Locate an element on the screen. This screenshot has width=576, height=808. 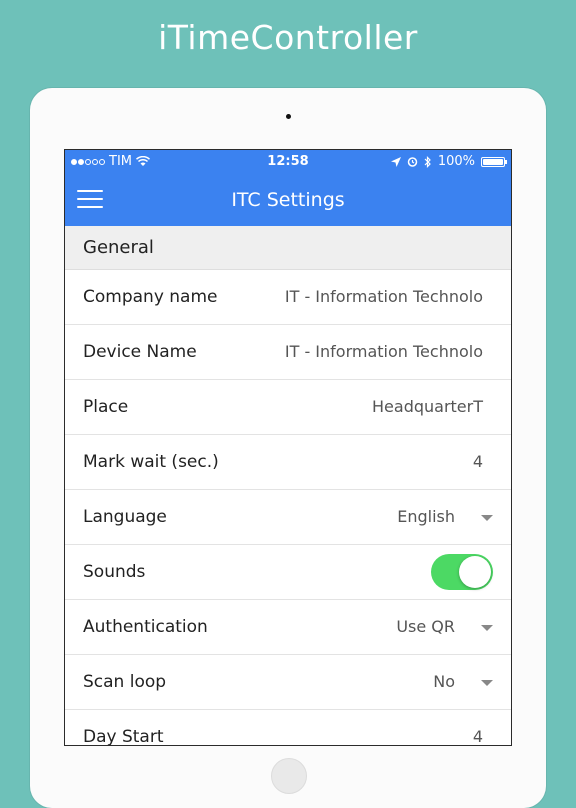
setting-label: Authentication is located at coordinates (145, 627).